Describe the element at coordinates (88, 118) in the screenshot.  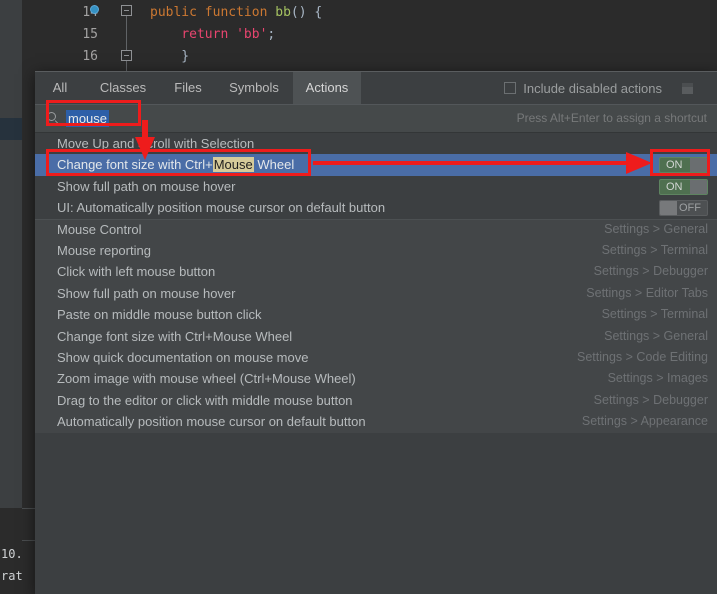
I see `search-input: mouse` at that location.